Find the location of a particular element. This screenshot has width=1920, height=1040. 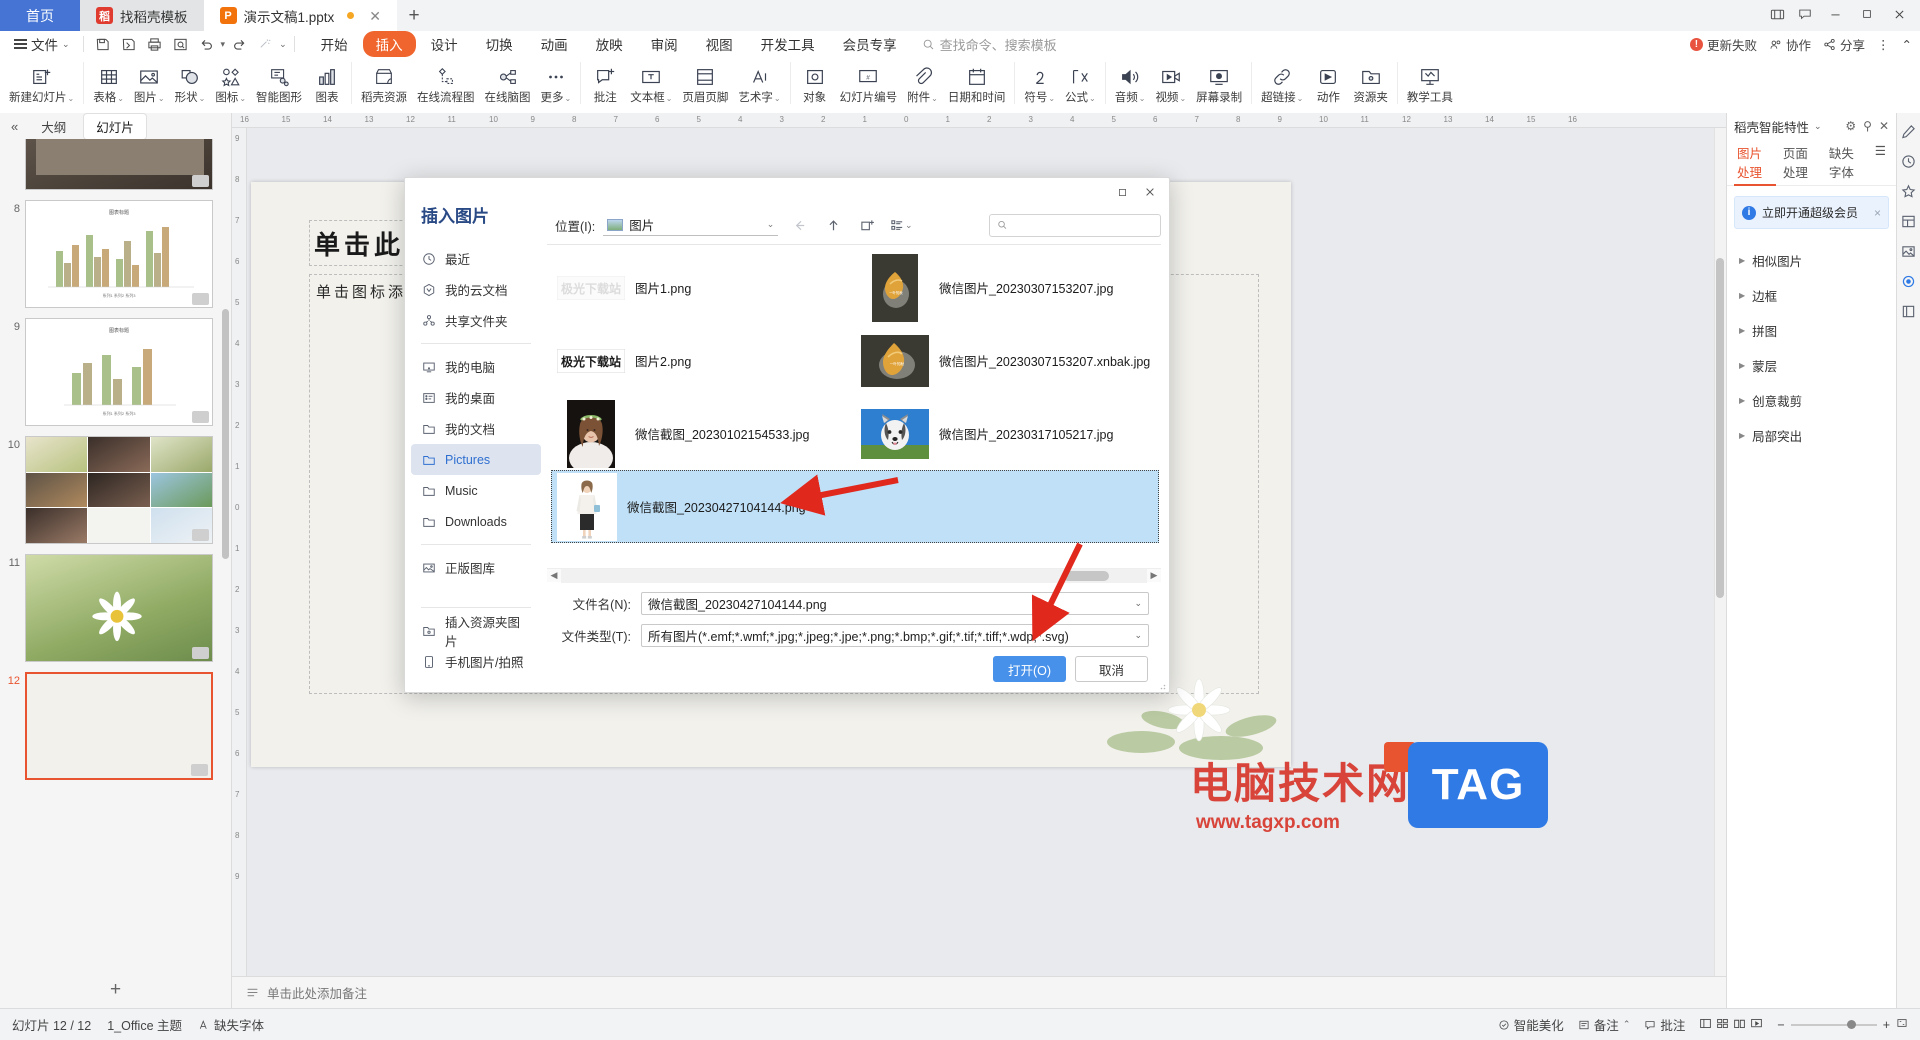

tab-outline: 大纲 is located at coordinates (53, 126).